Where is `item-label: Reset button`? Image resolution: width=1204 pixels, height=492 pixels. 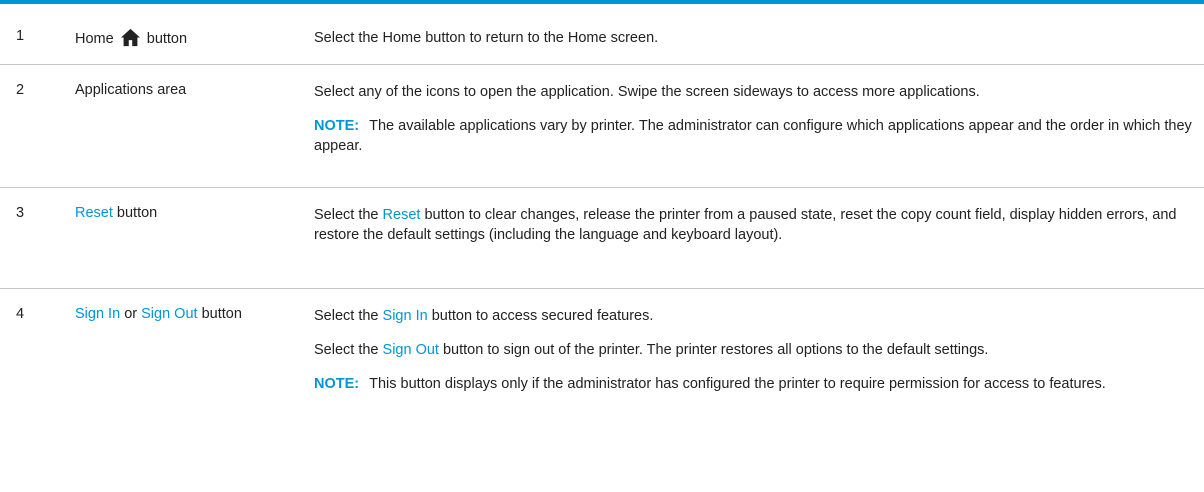 item-label: Reset button is located at coordinates (116, 213).